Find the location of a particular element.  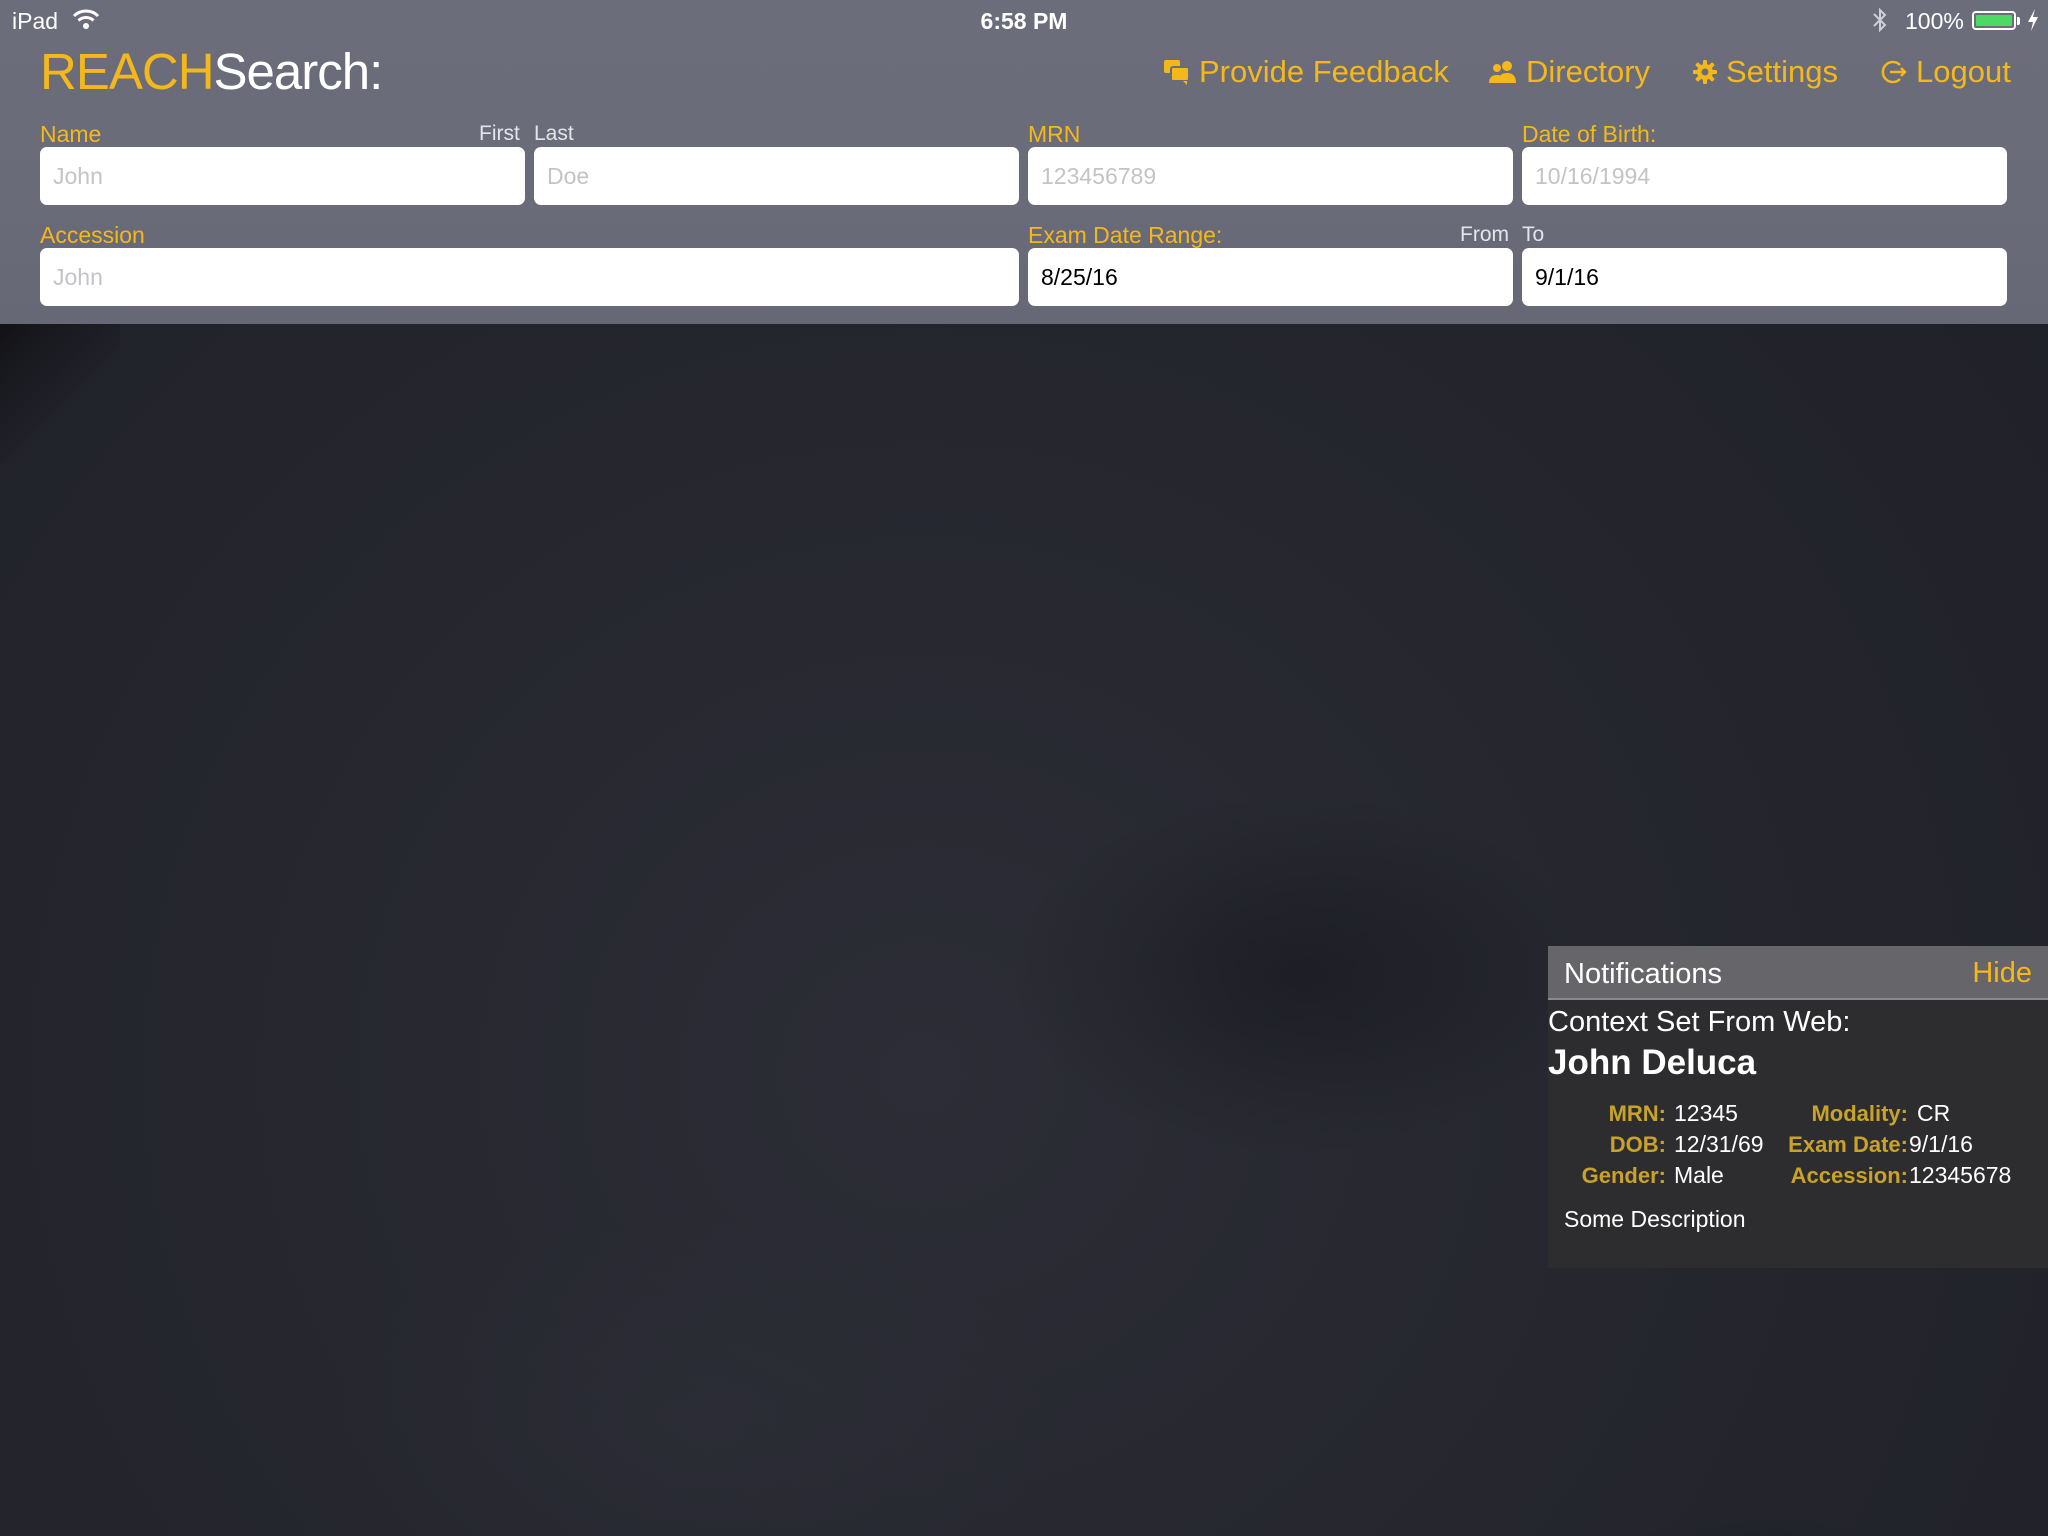

logo-reach: REACH is located at coordinates (127, 71).